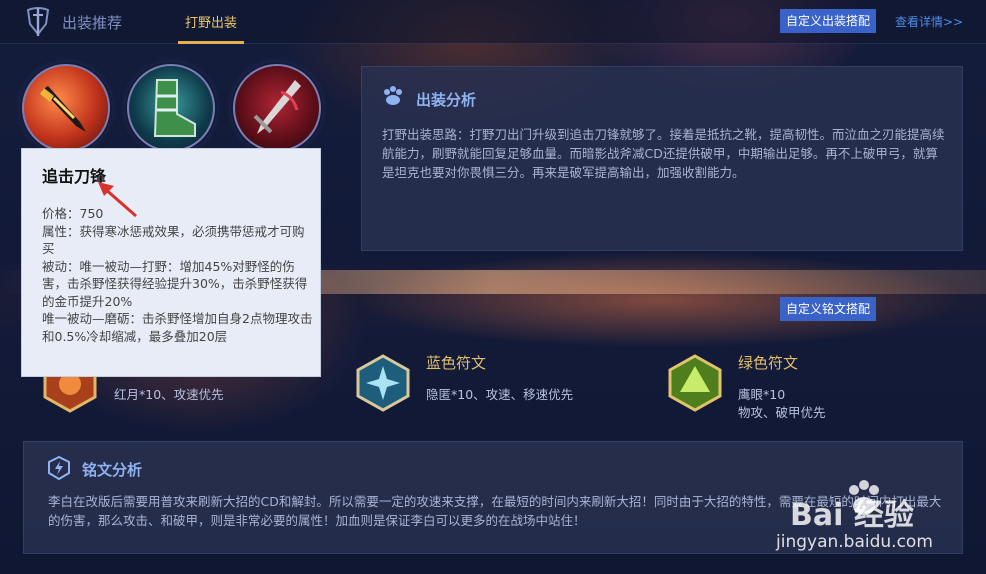 Image resolution: width=986 pixels, height=574 pixels. I want to click on blue-rune-name: 蓝色符文, so click(456, 363).